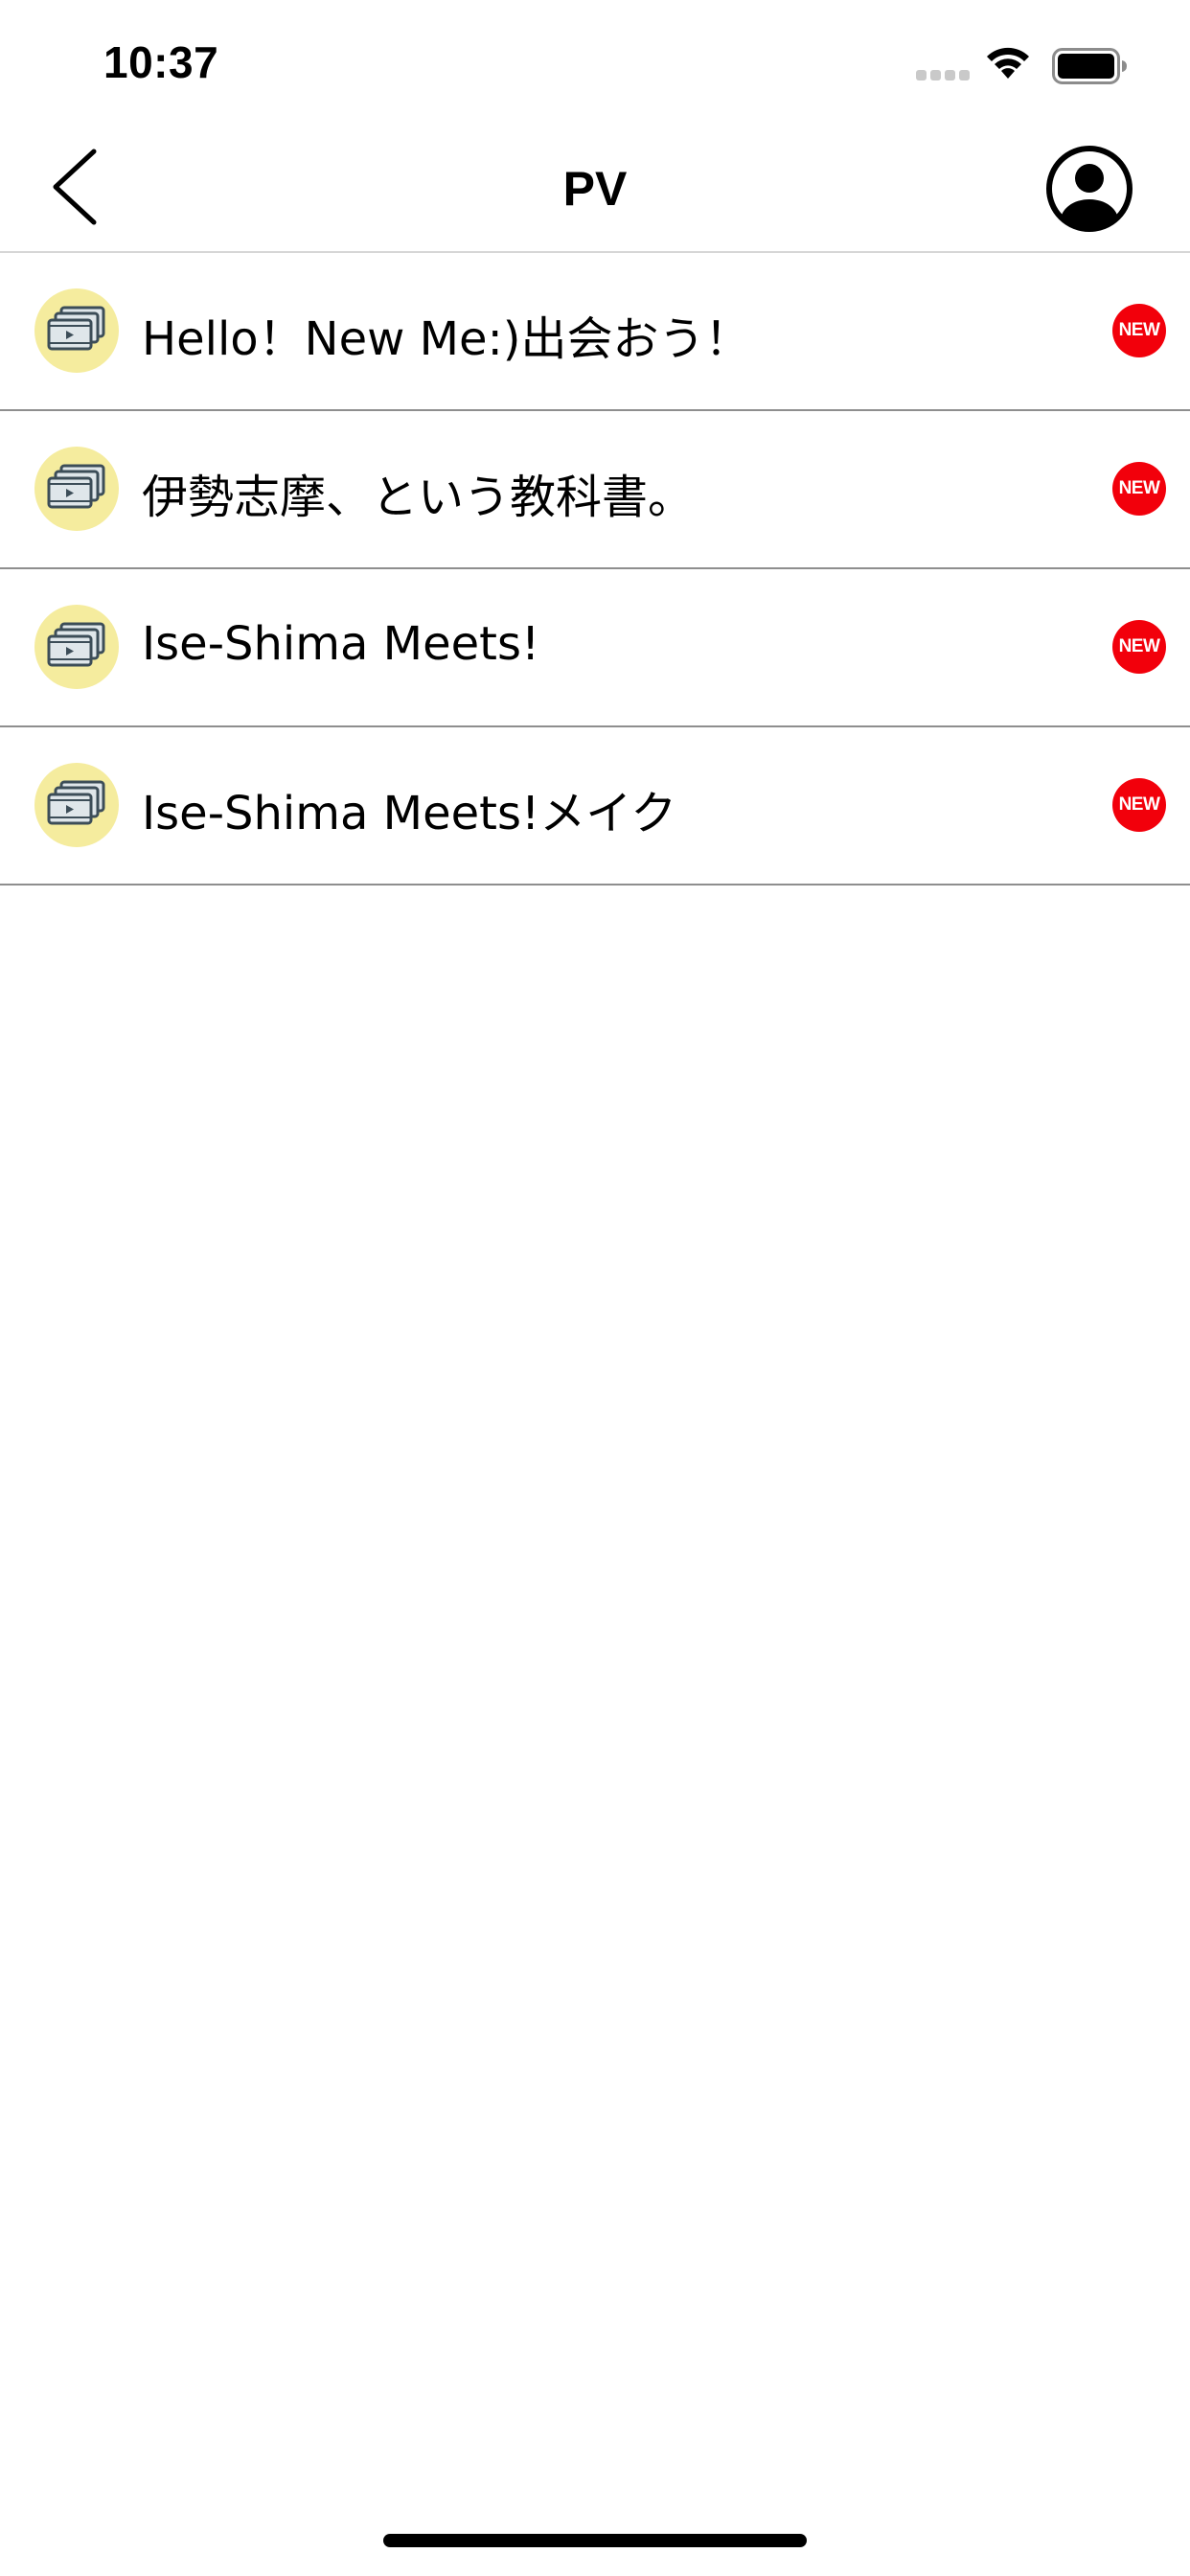  I want to click on page-title: PV, so click(595, 189).